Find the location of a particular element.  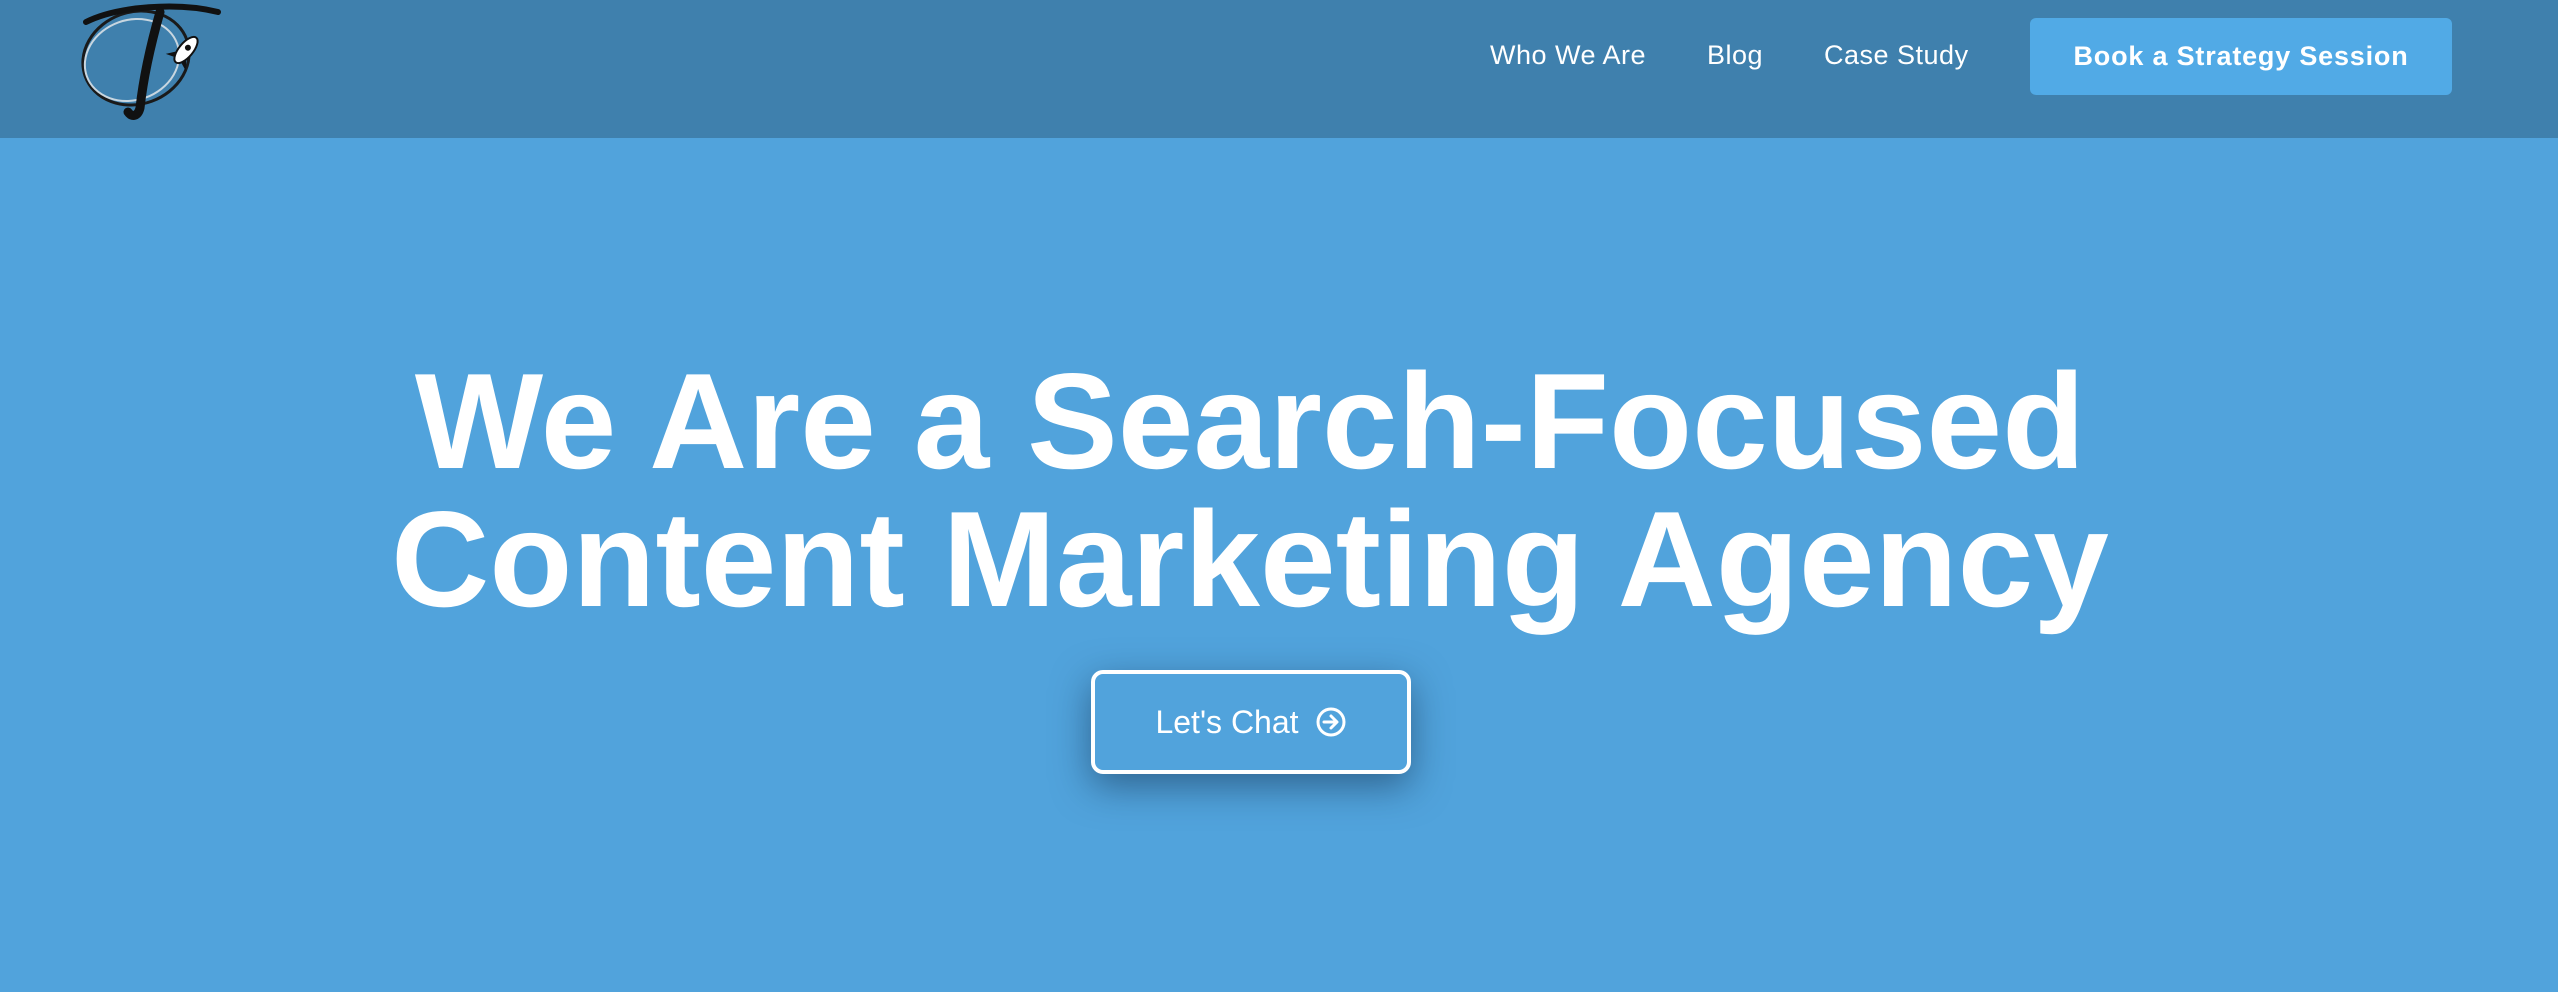

book-strategy-session-button: Book a Strategy Session is located at coordinates (2241, 56).